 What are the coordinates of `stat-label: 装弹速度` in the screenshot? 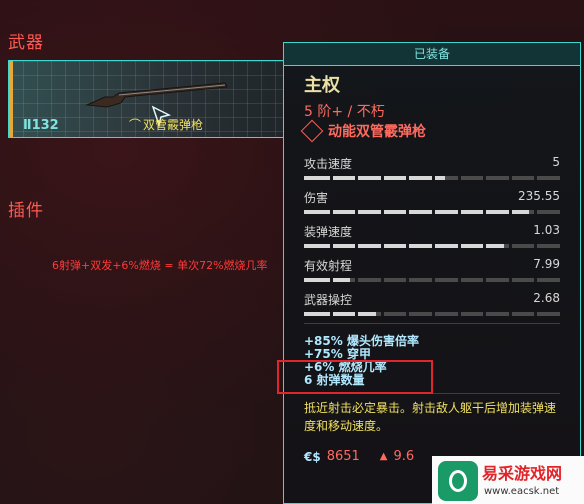 It's located at (328, 232).